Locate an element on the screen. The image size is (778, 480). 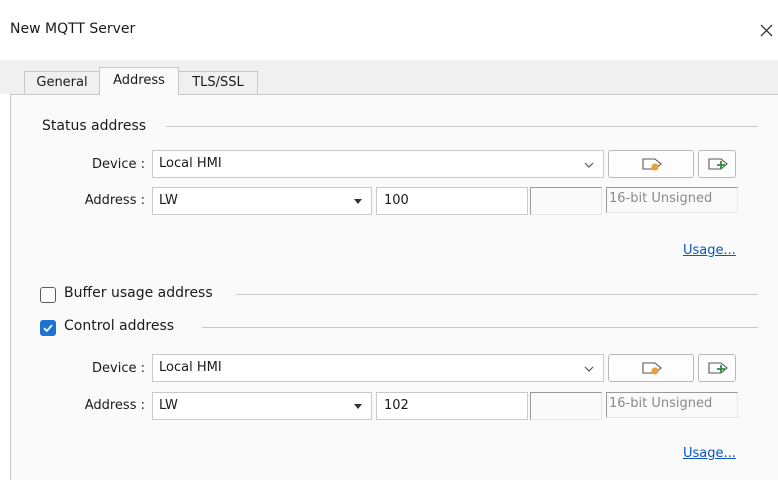
tab-address-label: Address is located at coordinates (139, 80).